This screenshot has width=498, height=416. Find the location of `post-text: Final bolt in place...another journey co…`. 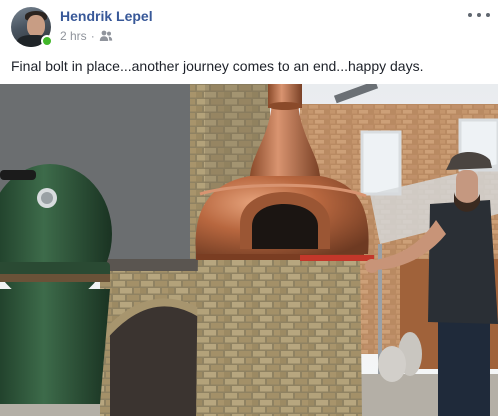

post-text: Final bolt in place...another journey co… is located at coordinates (217, 66).